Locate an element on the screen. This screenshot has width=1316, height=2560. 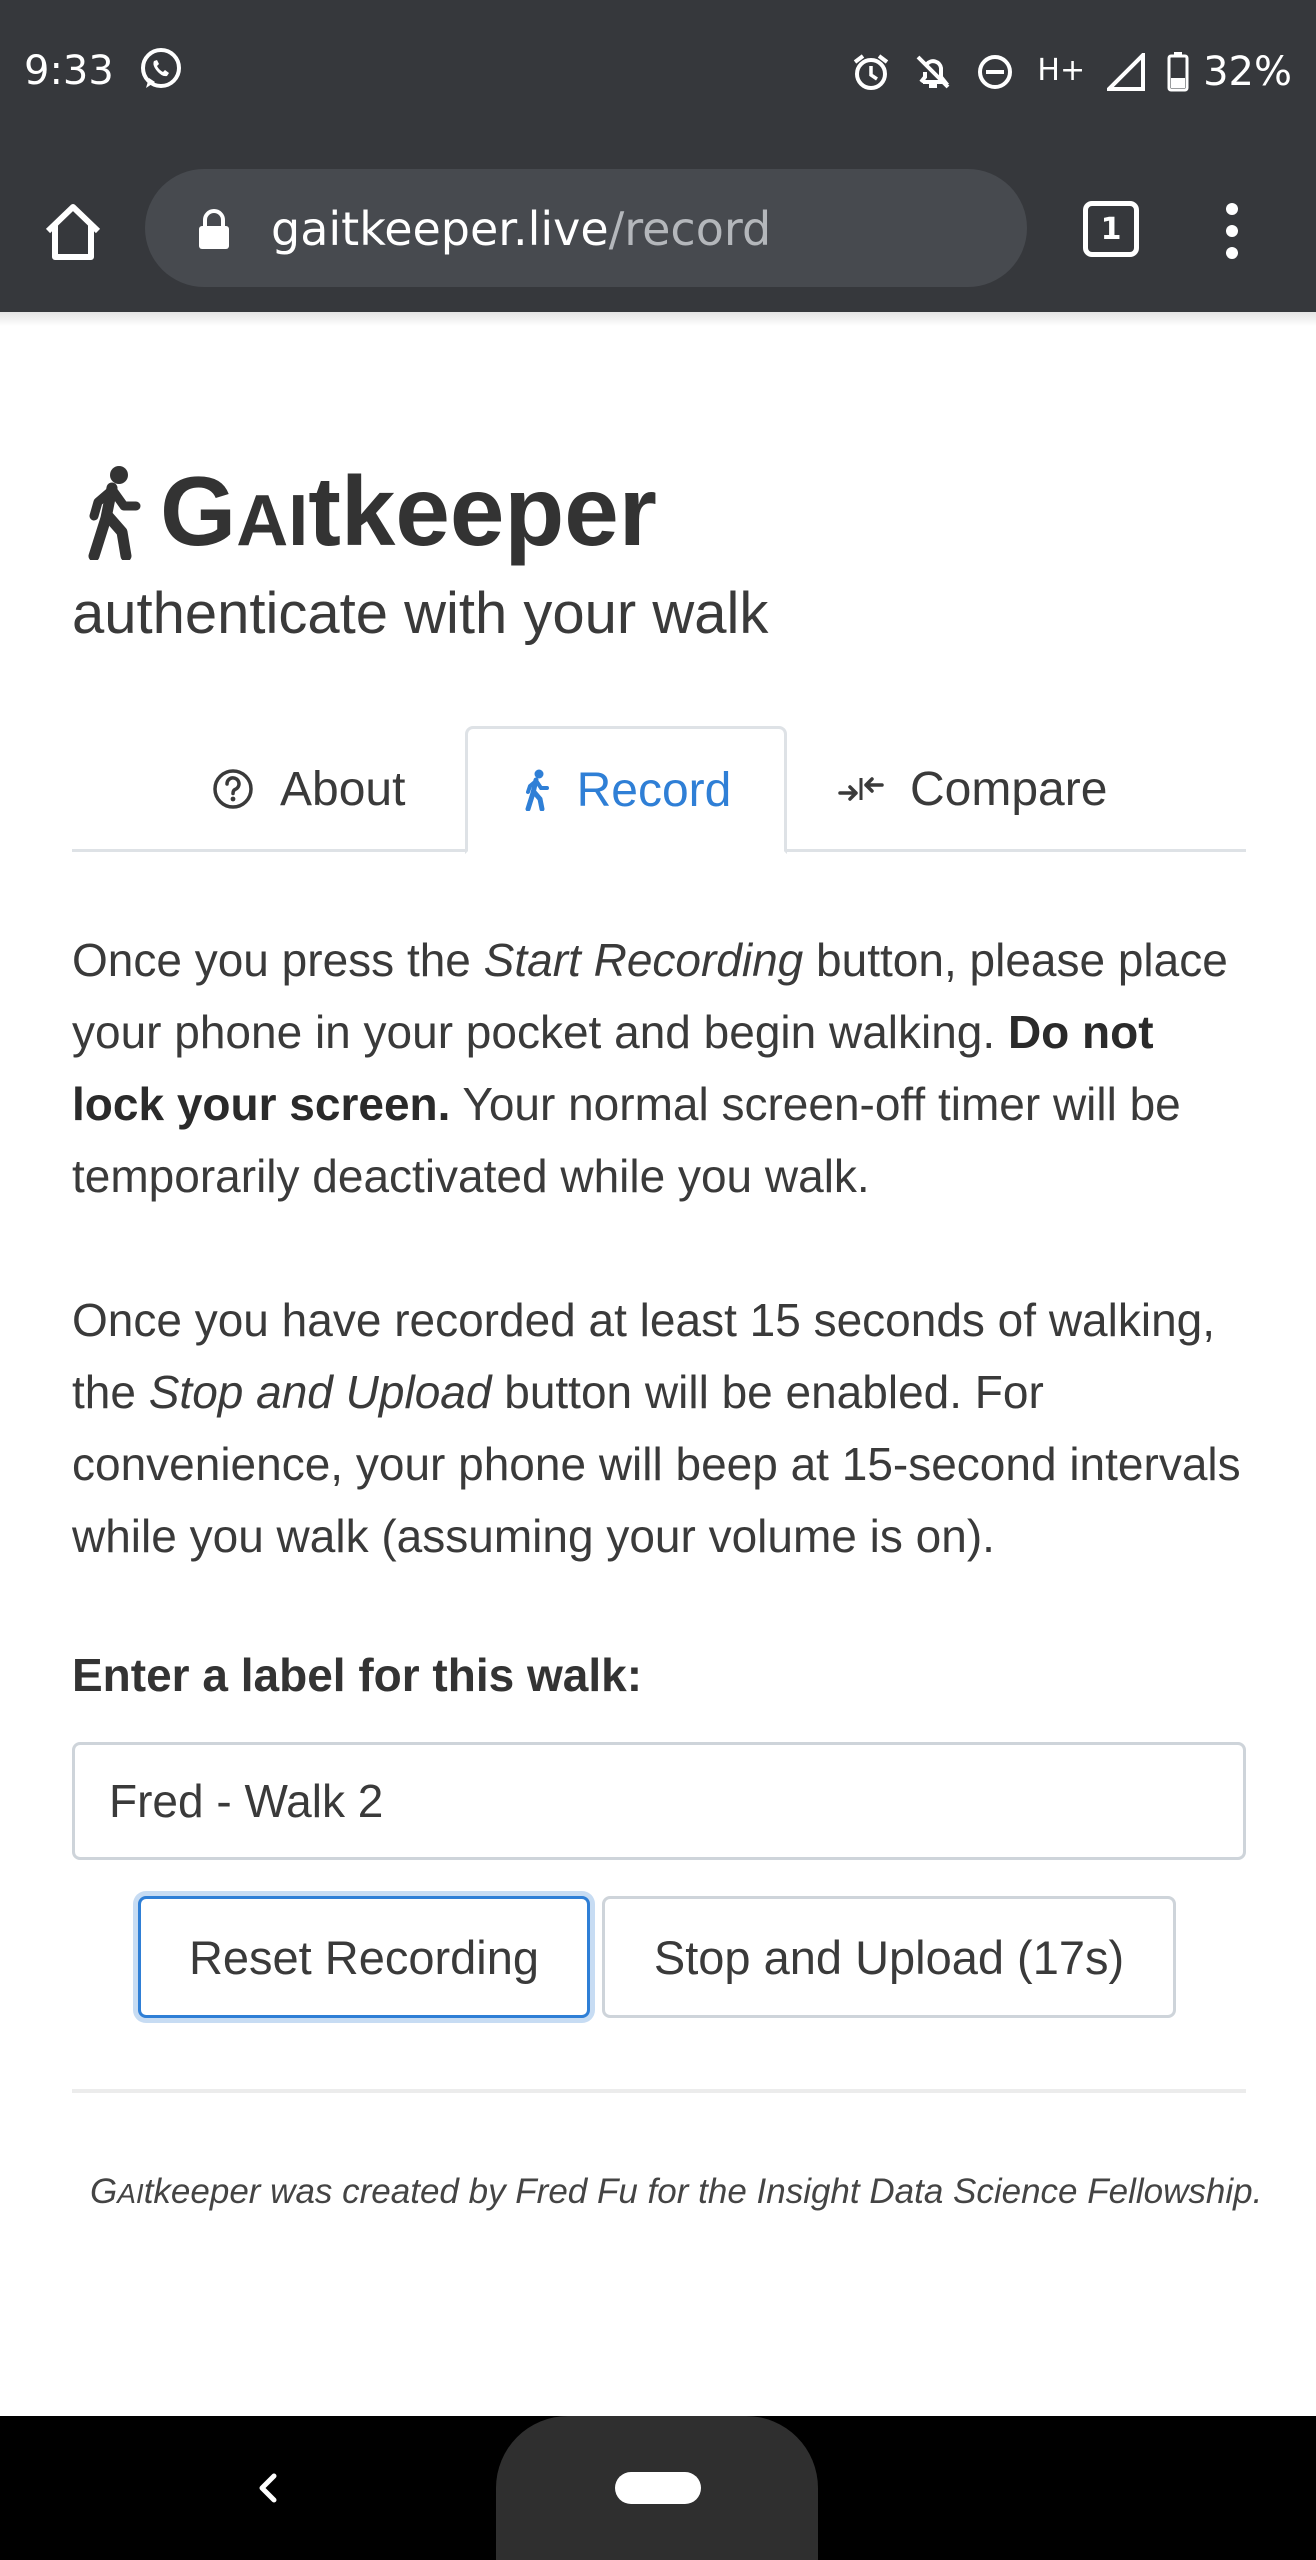
url-bar: gaitkeeper.live/record is located at coordinates (586, 228).